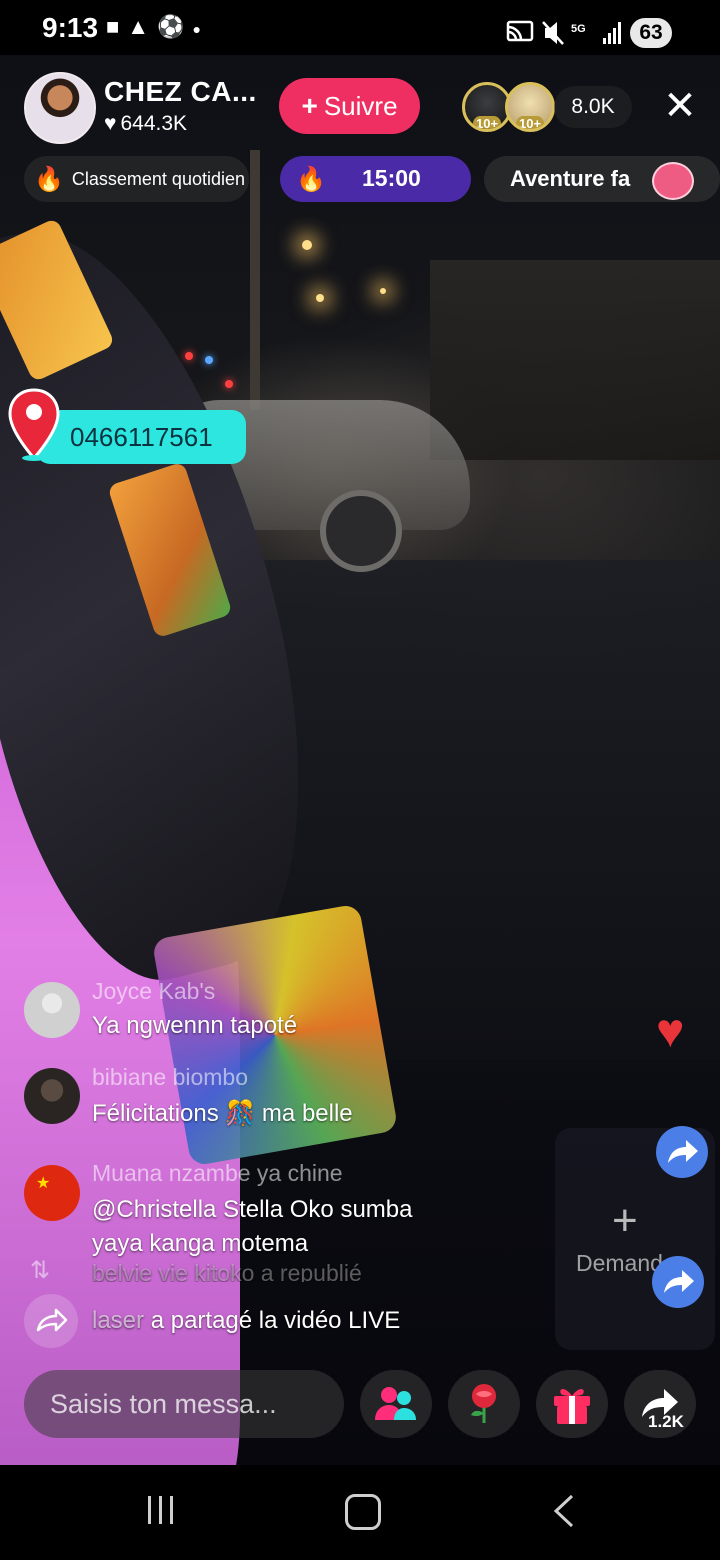 This screenshot has width=720, height=1560. What do you see at coordinates (360, 105) in the screenshot?
I see `follow-label: Suivre` at bounding box center [360, 105].